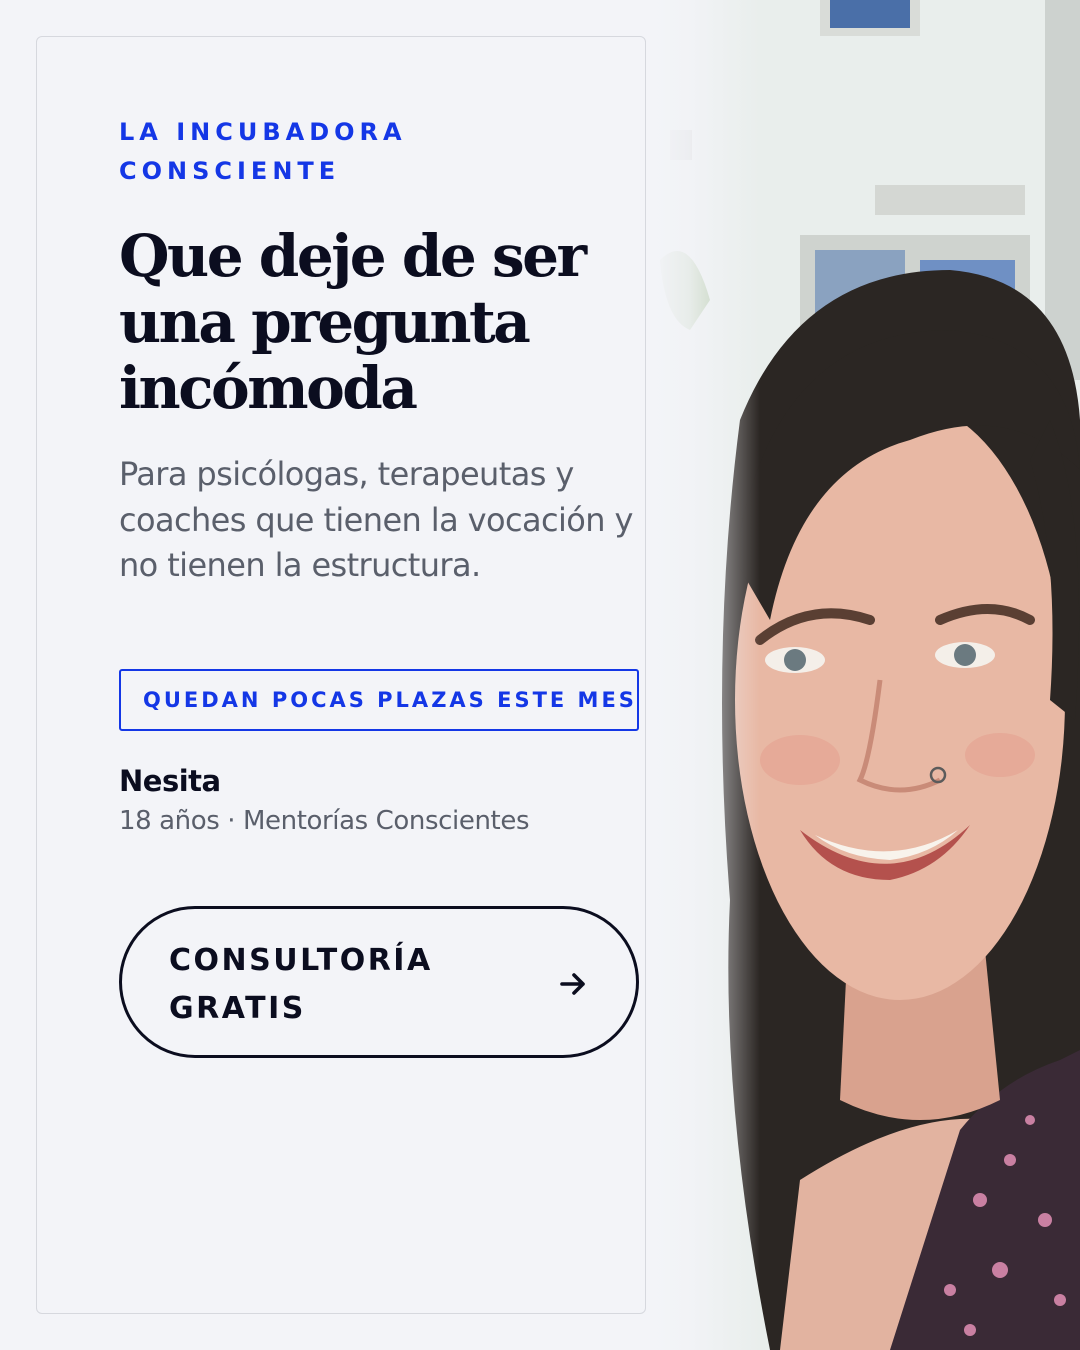 This screenshot has width=1080, height=1350. What do you see at coordinates (572, 984) in the screenshot?
I see `arrow-right-icon` at bounding box center [572, 984].